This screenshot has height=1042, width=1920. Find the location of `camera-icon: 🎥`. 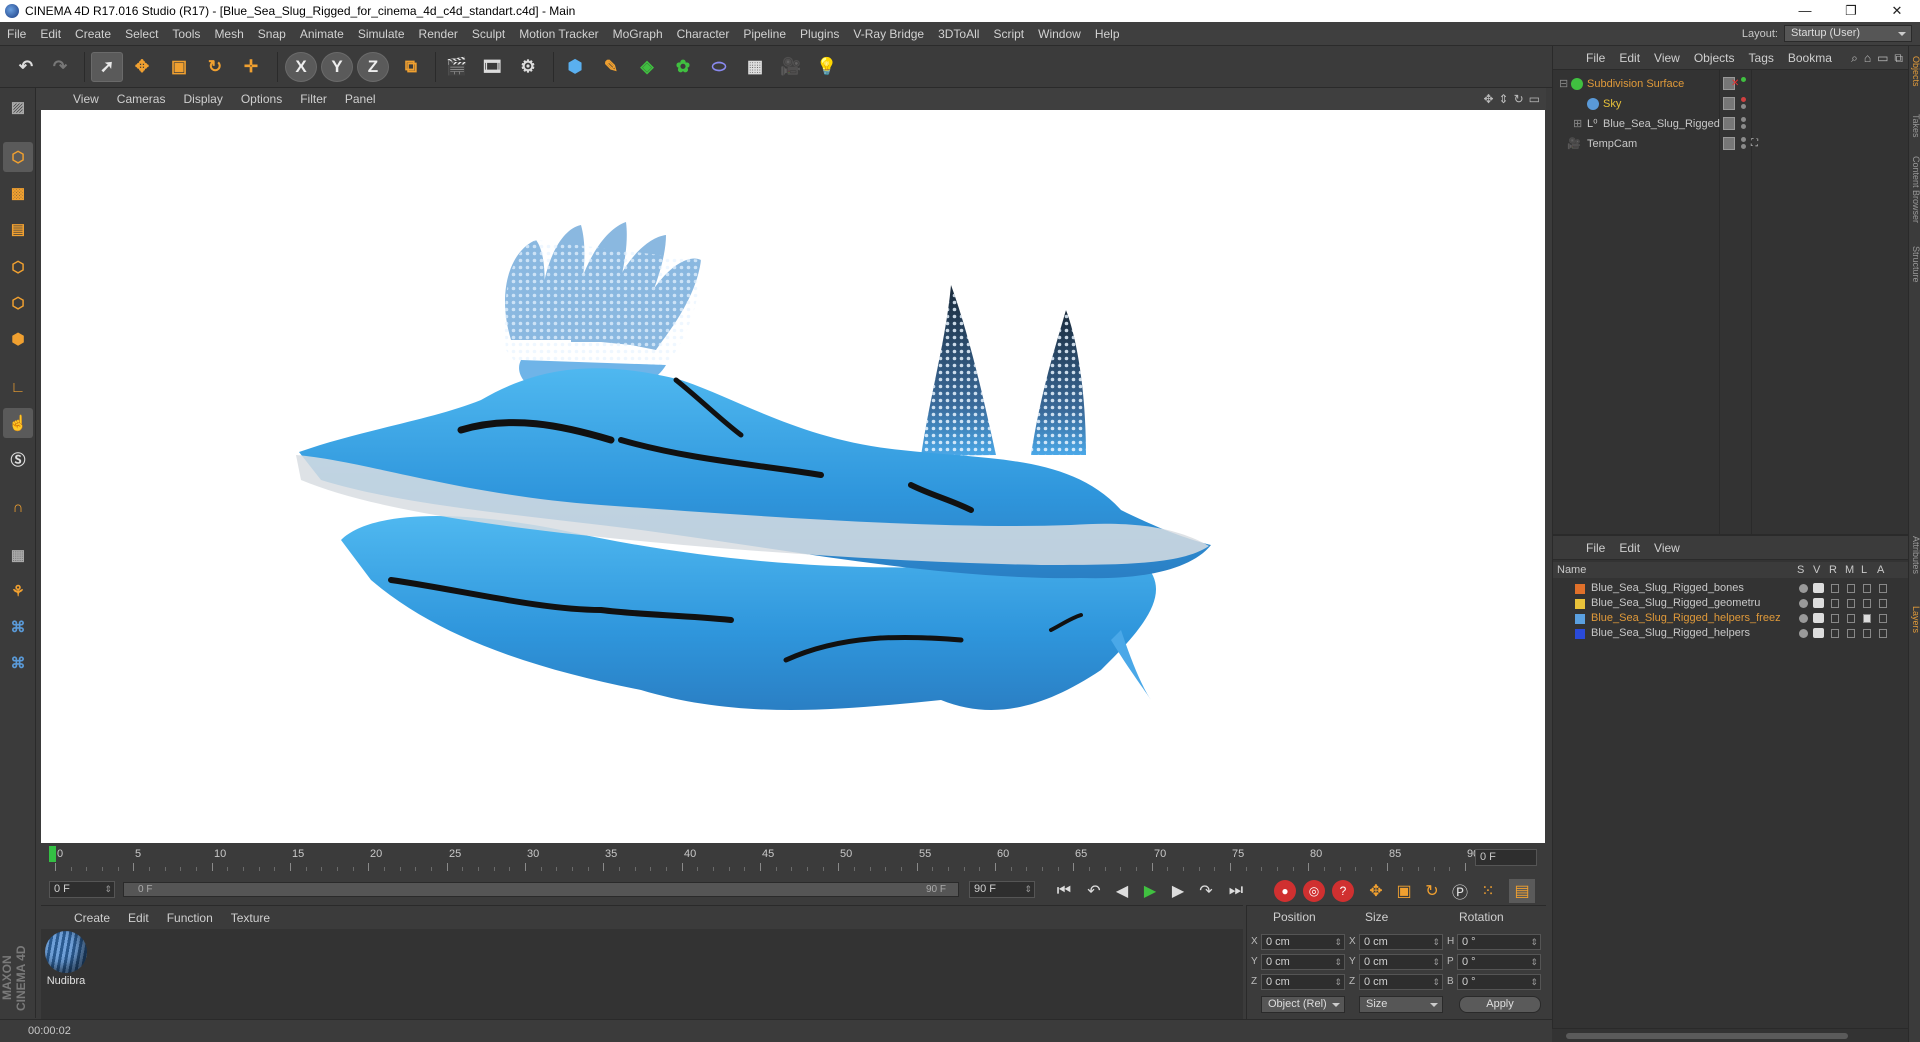

camera-icon: 🎥 is located at coordinates (791, 67).